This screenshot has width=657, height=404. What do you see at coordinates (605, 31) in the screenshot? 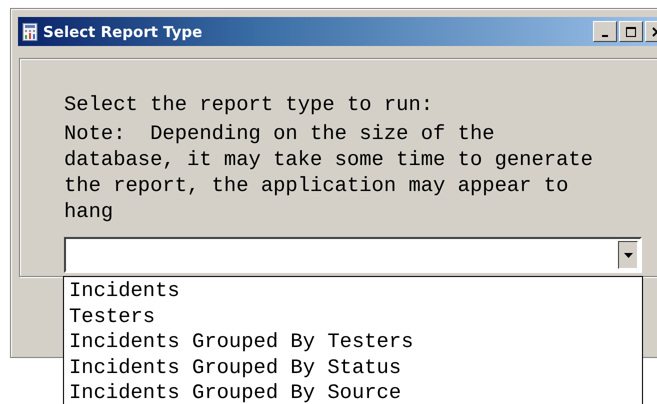
I see `minimize-button` at bounding box center [605, 31].